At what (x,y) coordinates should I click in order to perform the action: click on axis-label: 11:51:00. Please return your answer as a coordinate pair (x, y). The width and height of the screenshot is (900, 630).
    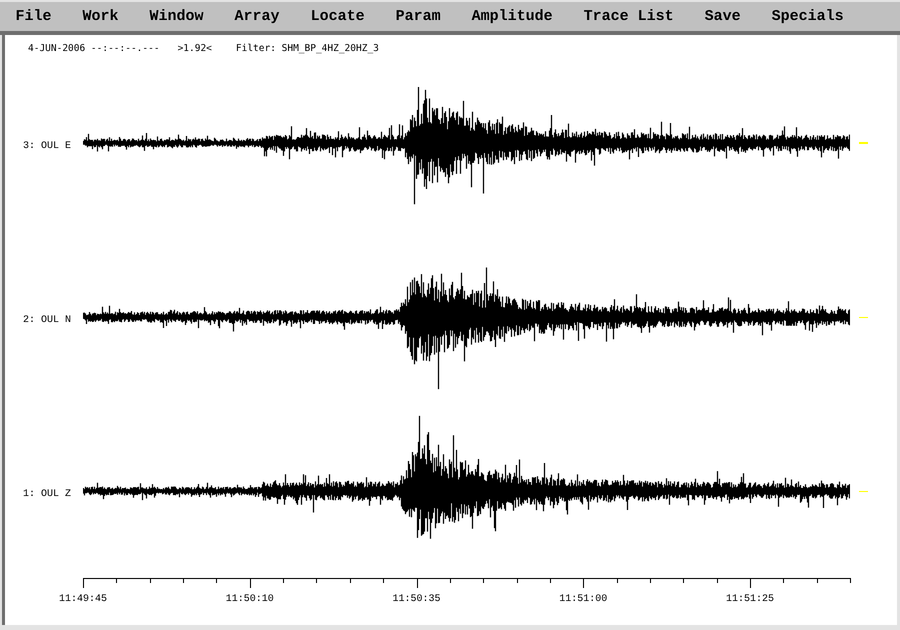
    Looking at the image, I should click on (583, 599).